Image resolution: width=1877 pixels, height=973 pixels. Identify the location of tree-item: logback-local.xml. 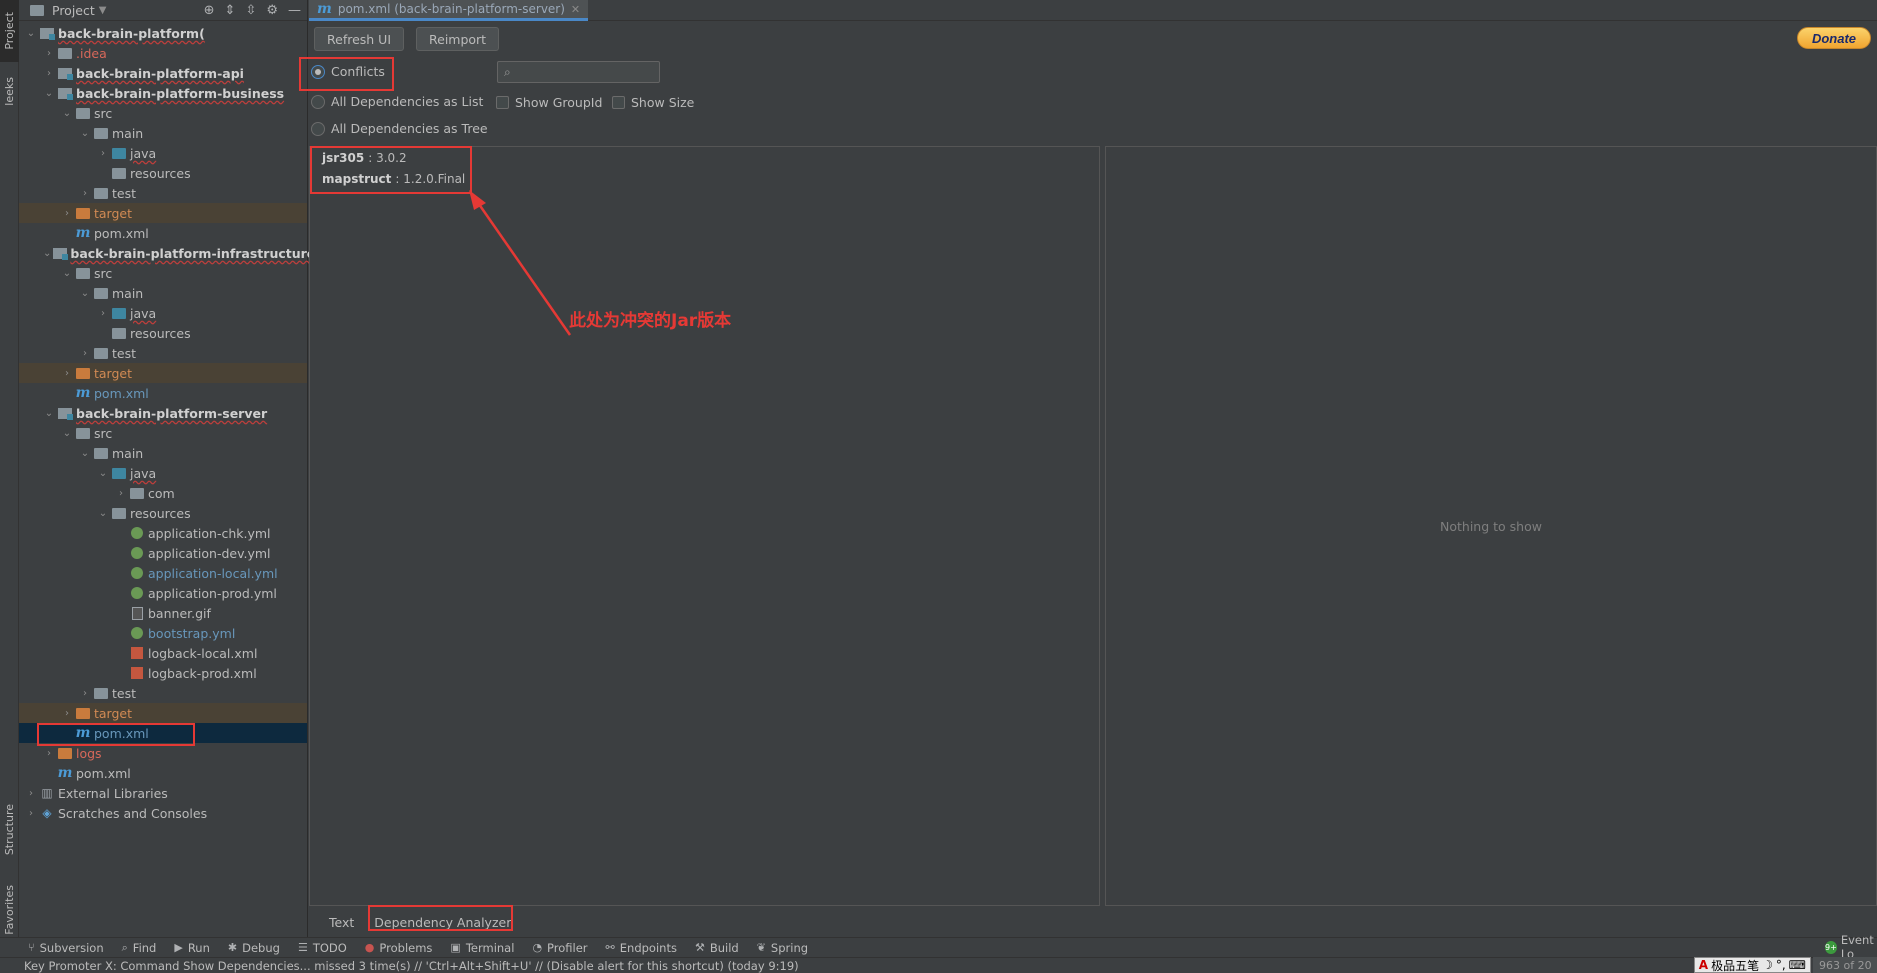
(163, 653).